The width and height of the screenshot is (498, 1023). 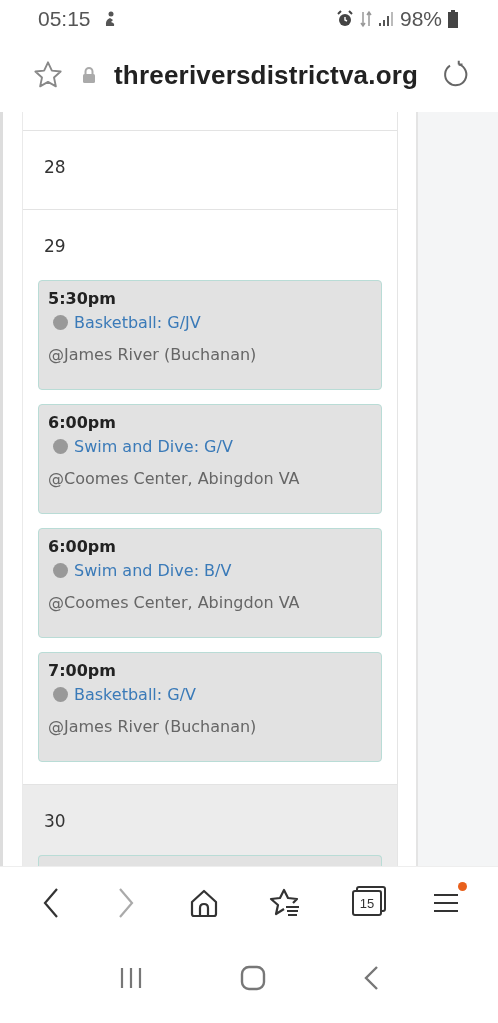 What do you see at coordinates (268, 75) in the screenshot?
I see `url-text: threeriversdistrictva.org` at bounding box center [268, 75].